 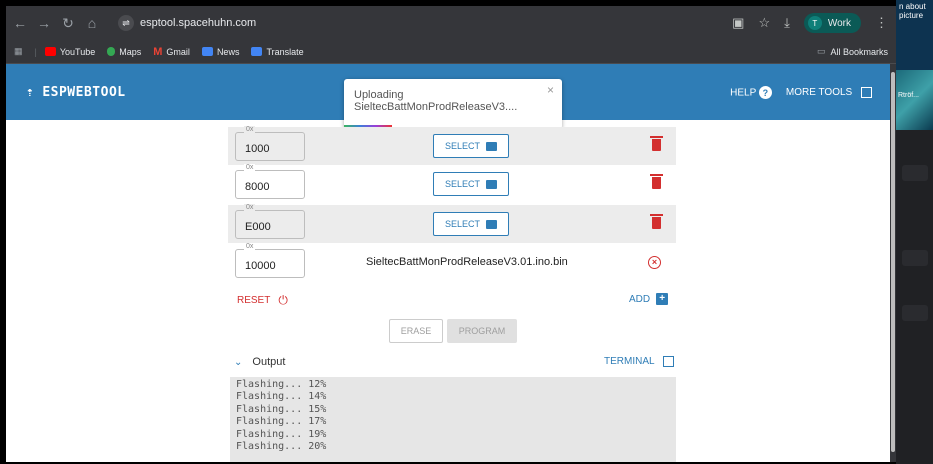 I want to click on toast-line-1: Uploading, so click(x=379, y=95).